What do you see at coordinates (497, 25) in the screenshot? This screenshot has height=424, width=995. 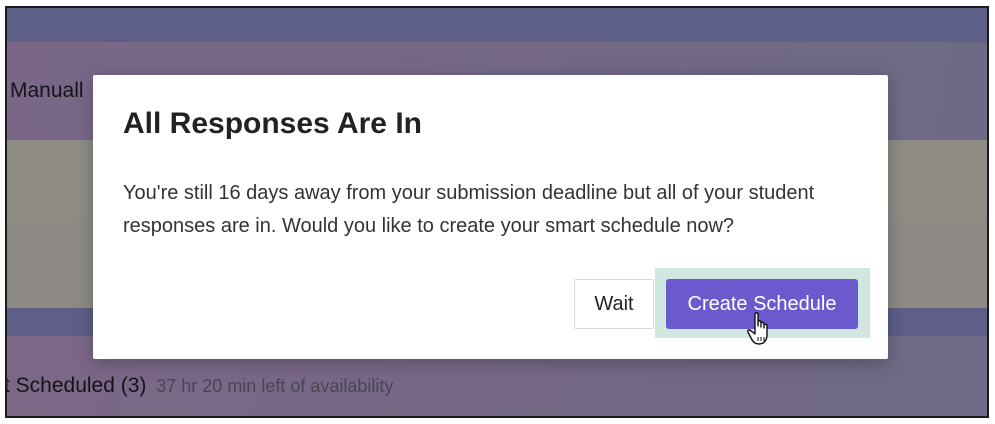 I see `header-band` at bounding box center [497, 25].